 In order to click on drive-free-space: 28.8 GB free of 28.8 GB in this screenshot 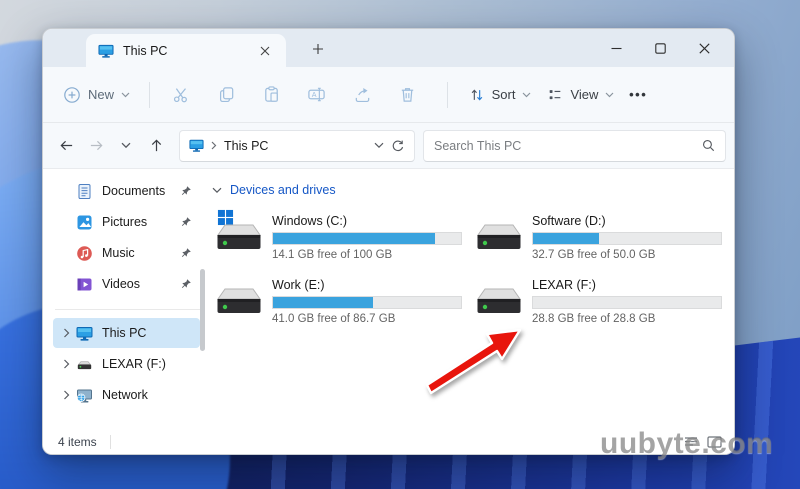, I will do `click(594, 319)`.